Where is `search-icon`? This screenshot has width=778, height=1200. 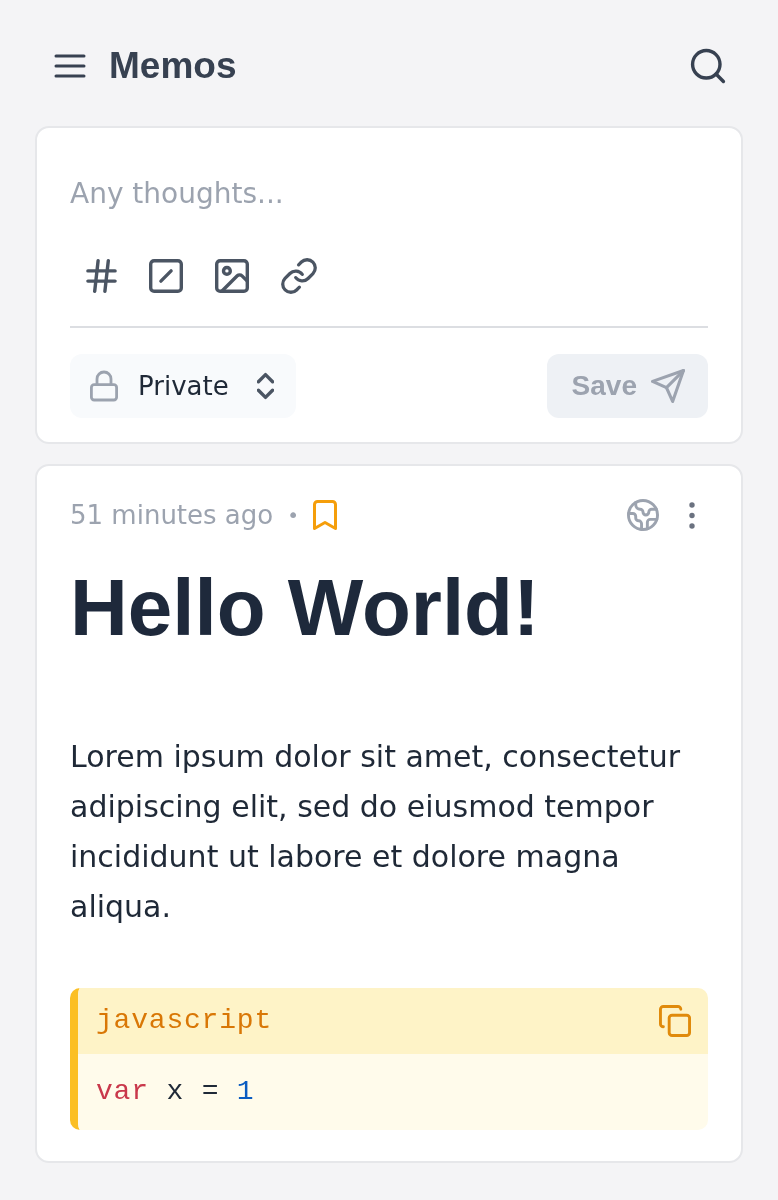
search-icon is located at coordinates (708, 66).